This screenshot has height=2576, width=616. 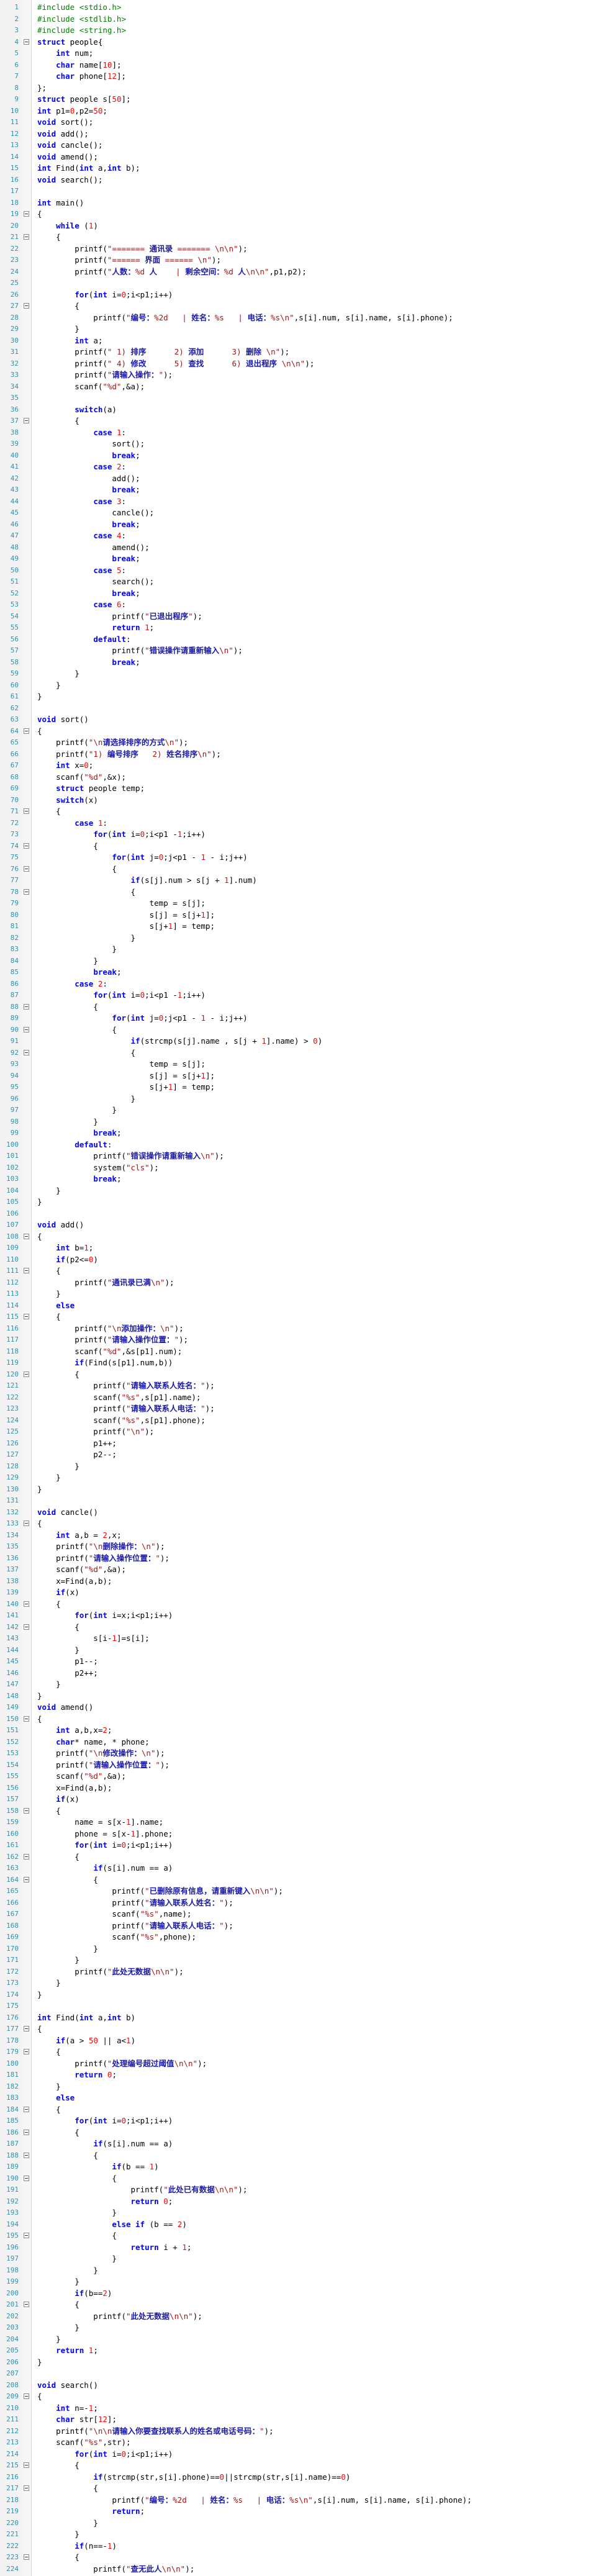 I want to click on code-line: 209 {, so click(x=308, y=2396).